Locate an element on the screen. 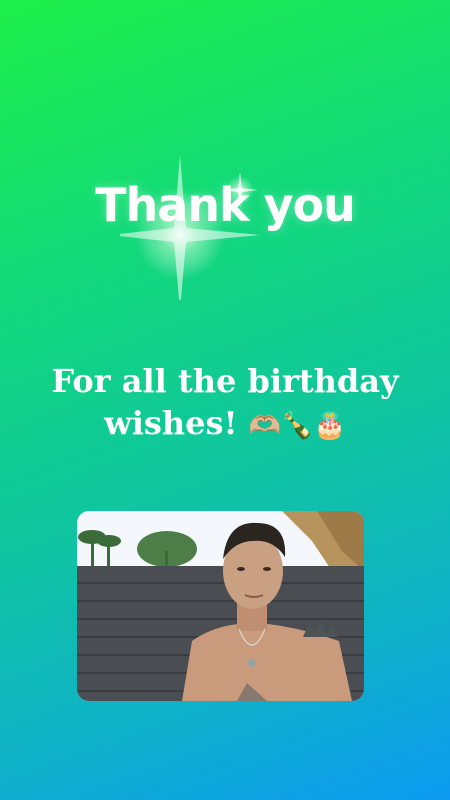 The height and width of the screenshot is (800, 450). emoji-group: 🫶🏼🍾🎂 is located at coordinates (297, 426).